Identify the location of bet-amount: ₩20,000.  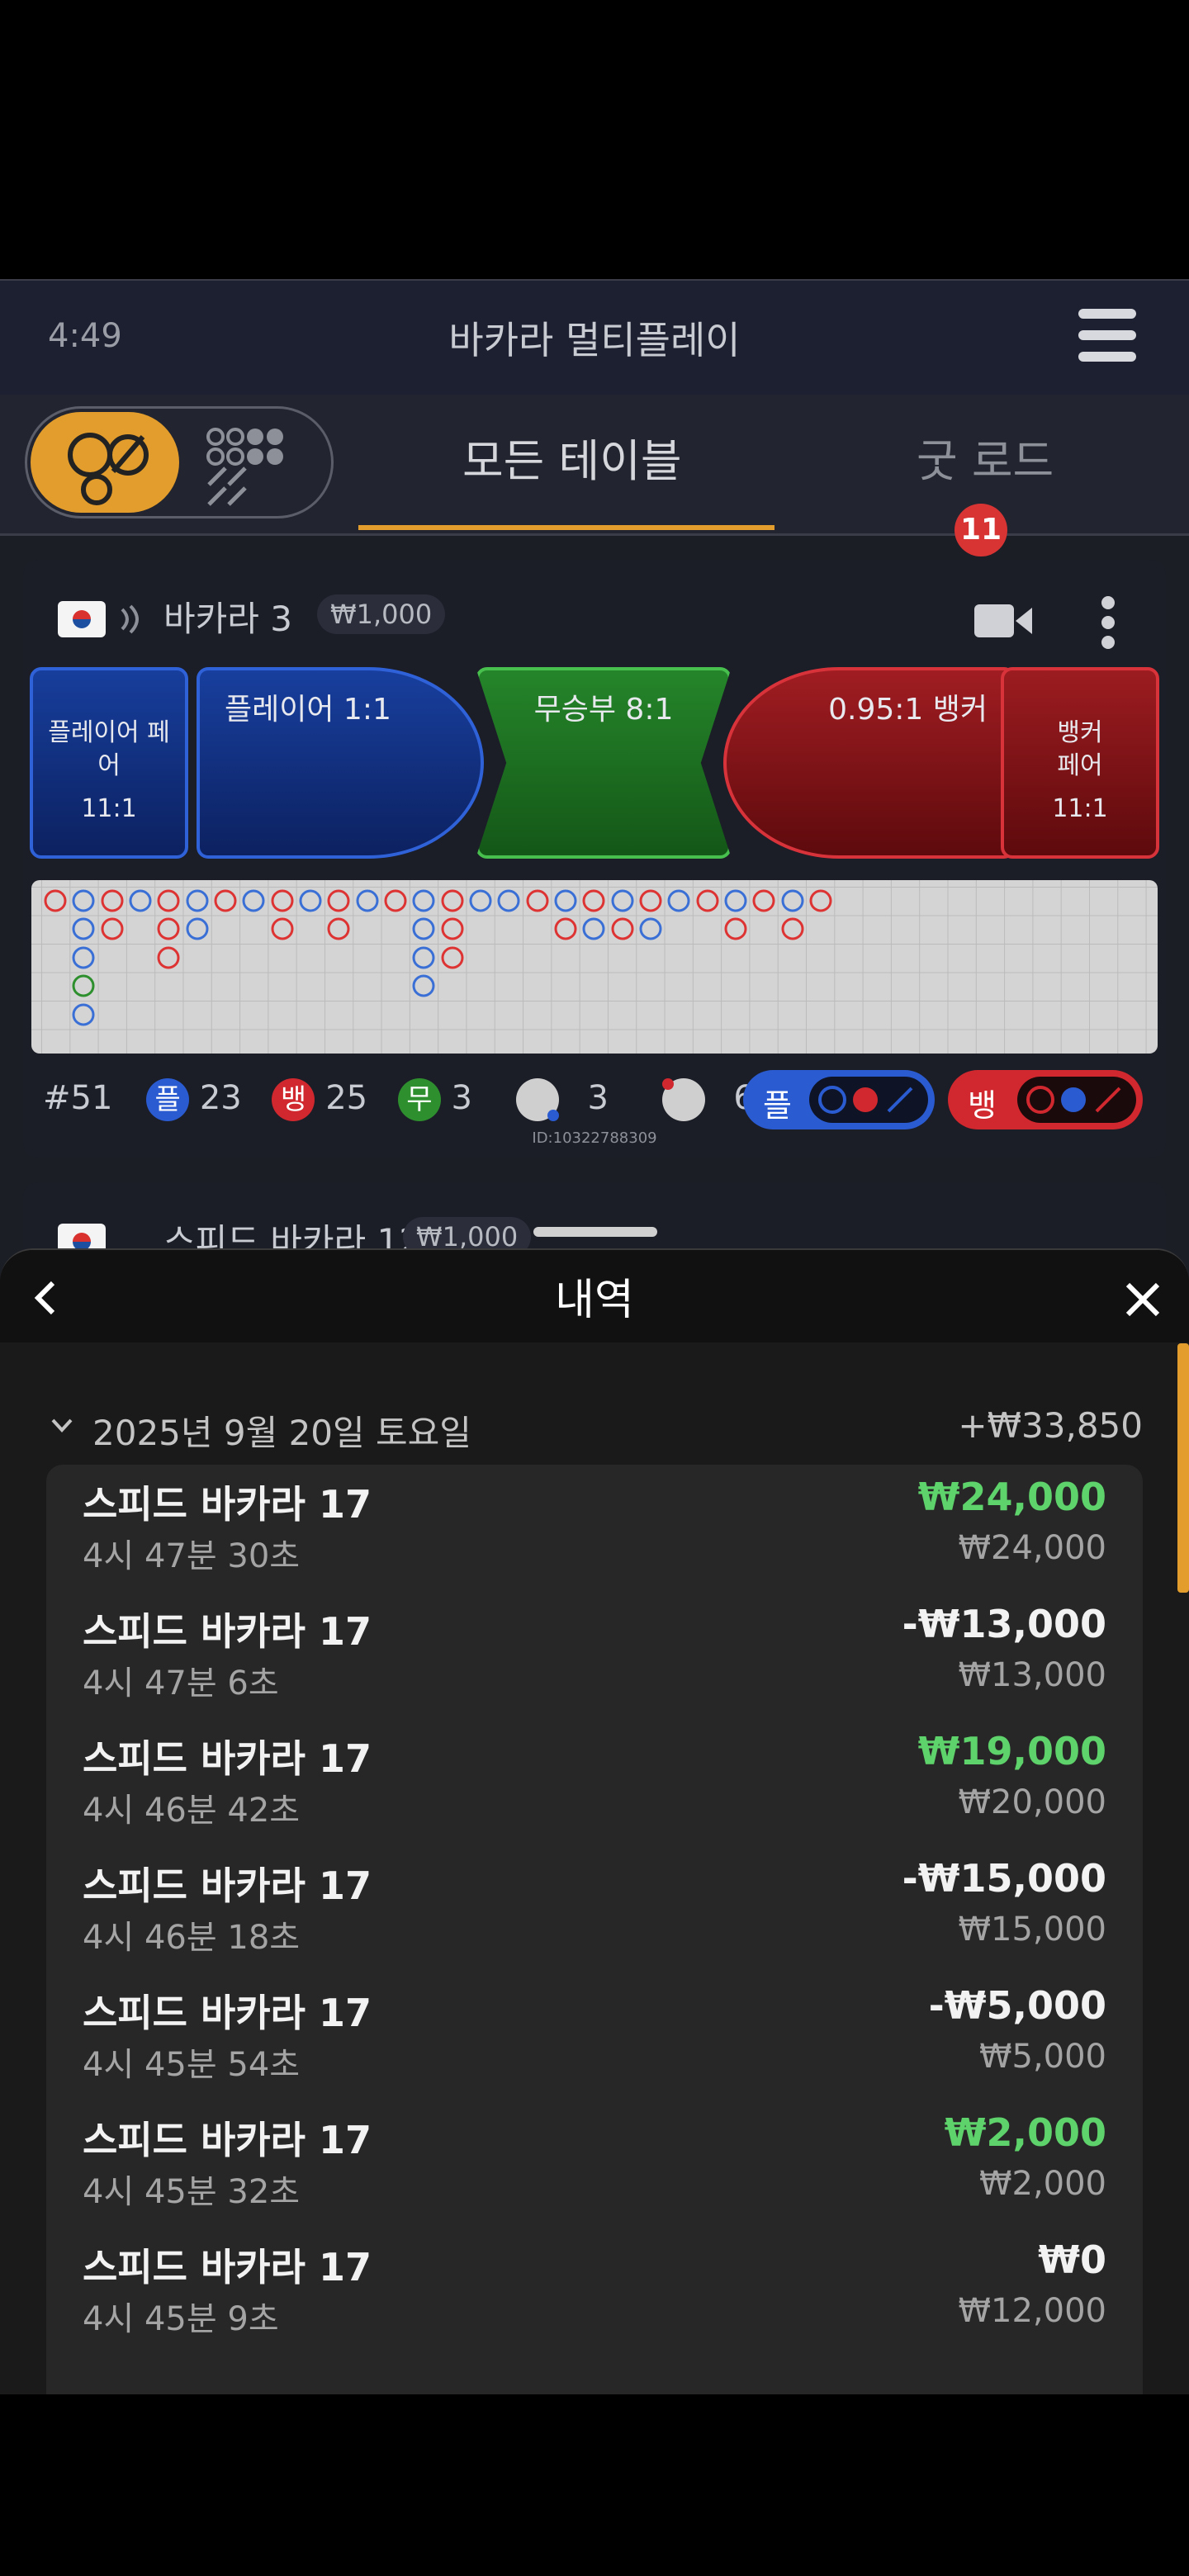
(1032, 1802).